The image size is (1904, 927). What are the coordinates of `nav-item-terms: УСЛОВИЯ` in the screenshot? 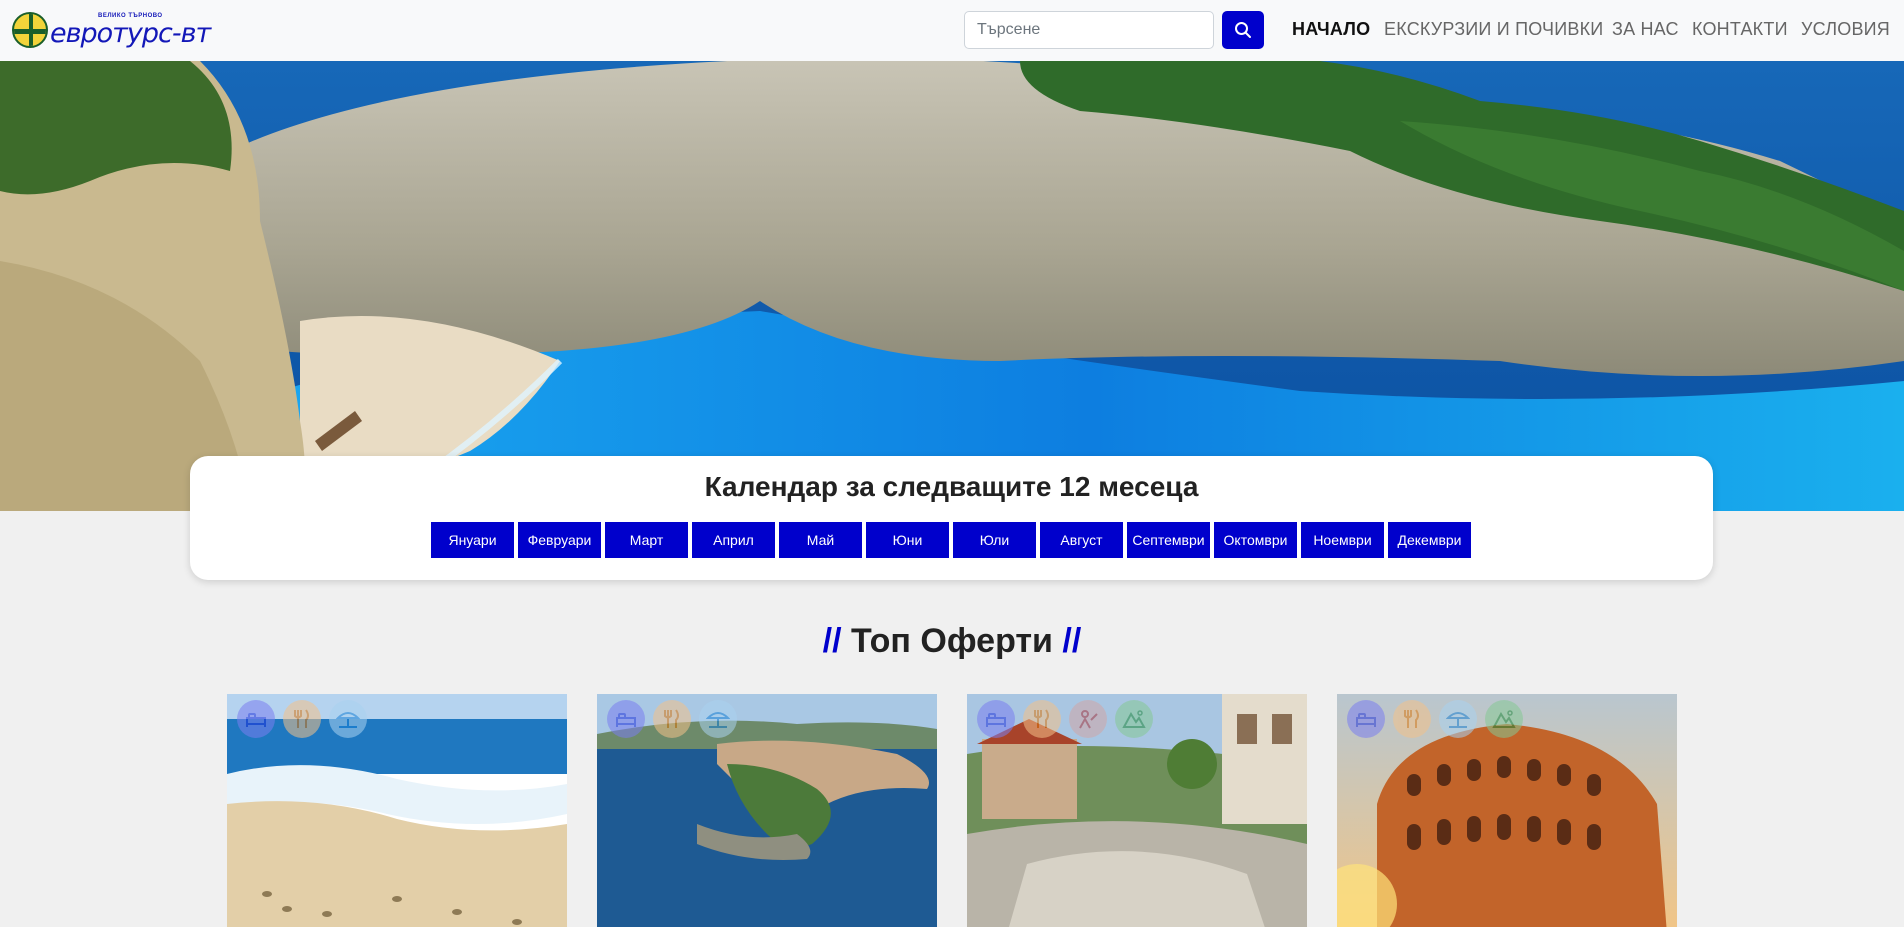 It's located at (1845, 29).